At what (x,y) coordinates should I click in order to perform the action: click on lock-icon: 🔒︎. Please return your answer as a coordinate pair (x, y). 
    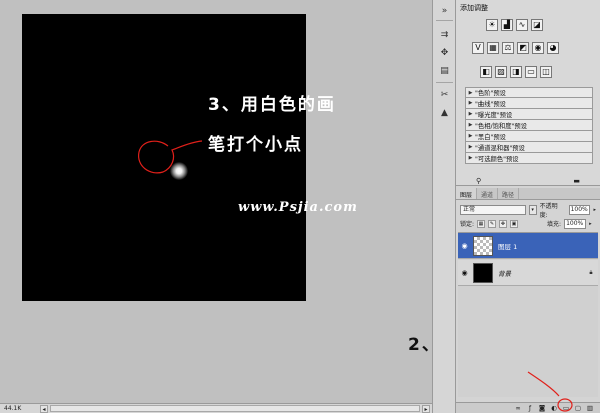
    Looking at the image, I should click on (591, 272).